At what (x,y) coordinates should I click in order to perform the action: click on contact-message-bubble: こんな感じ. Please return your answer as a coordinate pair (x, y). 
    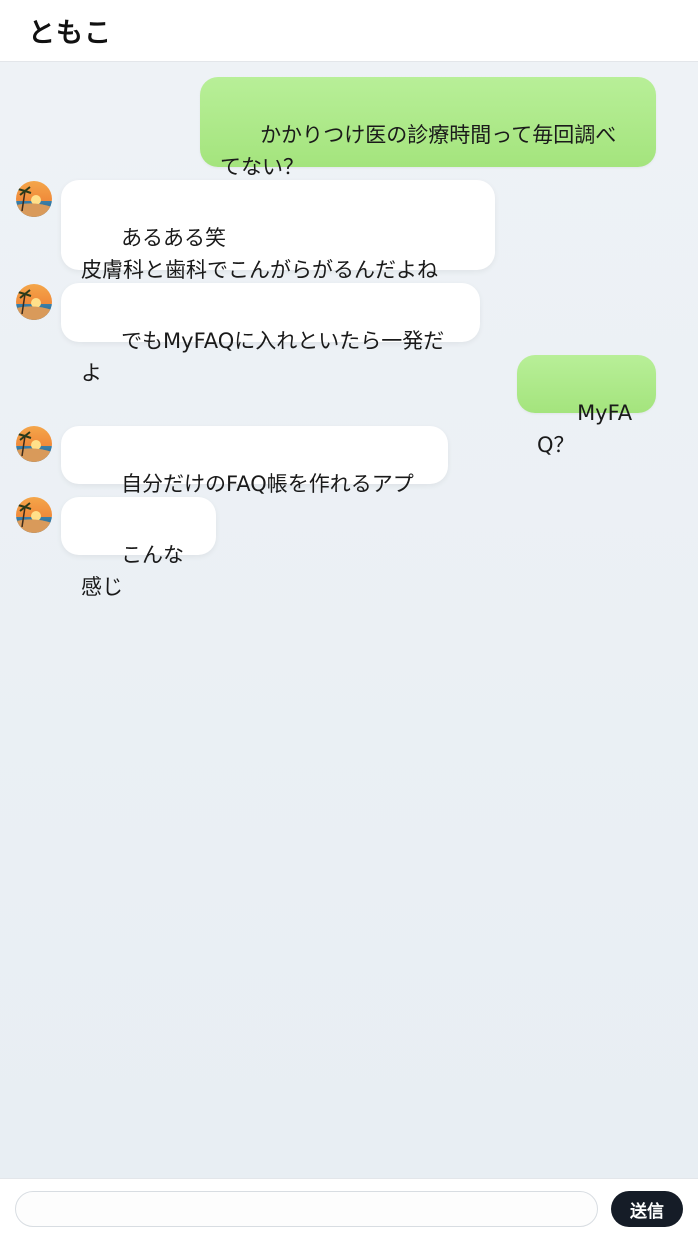
    Looking at the image, I should click on (138, 548).